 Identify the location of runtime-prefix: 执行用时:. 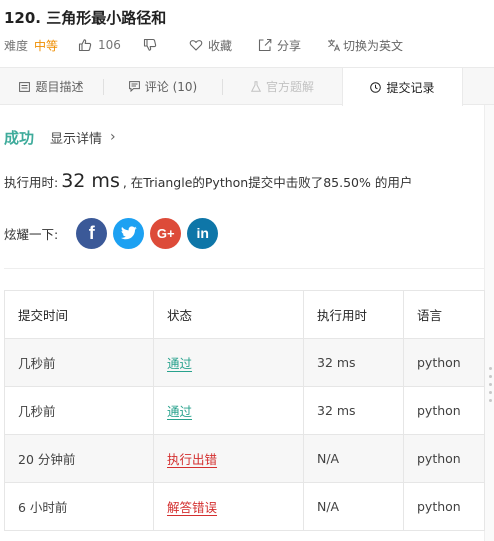
(31, 182).